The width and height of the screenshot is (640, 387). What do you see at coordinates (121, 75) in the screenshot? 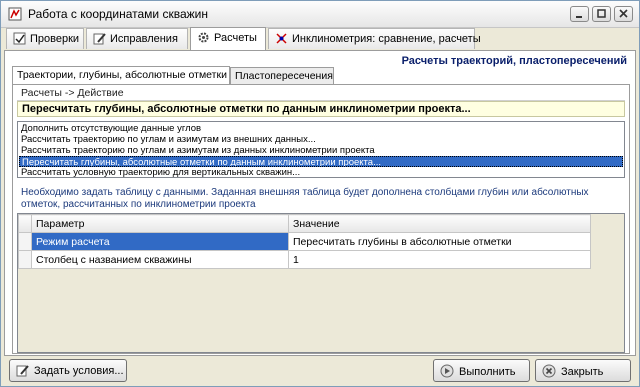
I see `subtab-trajectories: Траектории, глубины, абсолютные отметки` at bounding box center [121, 75].